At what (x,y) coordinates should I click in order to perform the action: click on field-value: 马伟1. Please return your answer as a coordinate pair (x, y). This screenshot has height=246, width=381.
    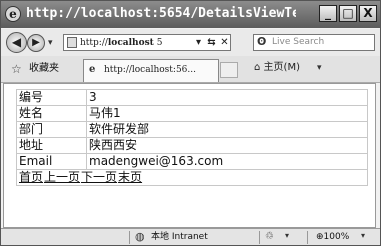
    Looking at the image, I should click on (227, 113).